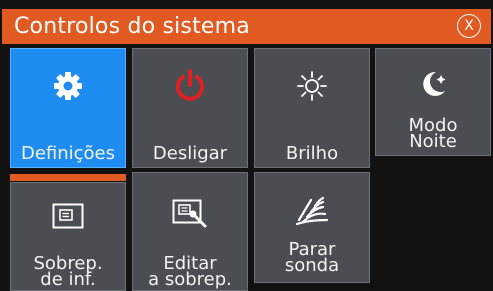 Image resolution: width=493 pixels, height=291 pixels. I want to click on sonar-icon, so click(312, 210).